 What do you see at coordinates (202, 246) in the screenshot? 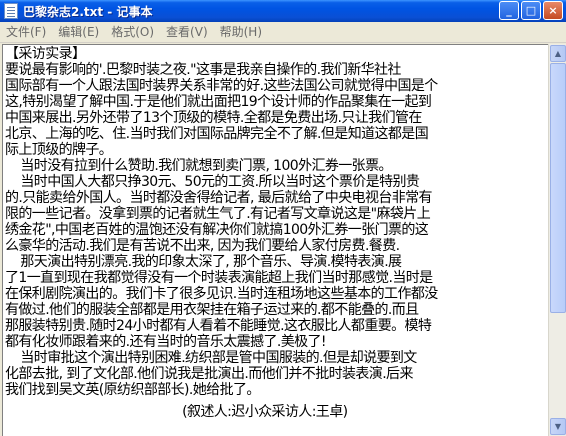
I see `text-line: 么豪华的活动.我们是有苦说不出来, 因为我们要给人家付房费.餐费.` at bounding box center [202, 246].